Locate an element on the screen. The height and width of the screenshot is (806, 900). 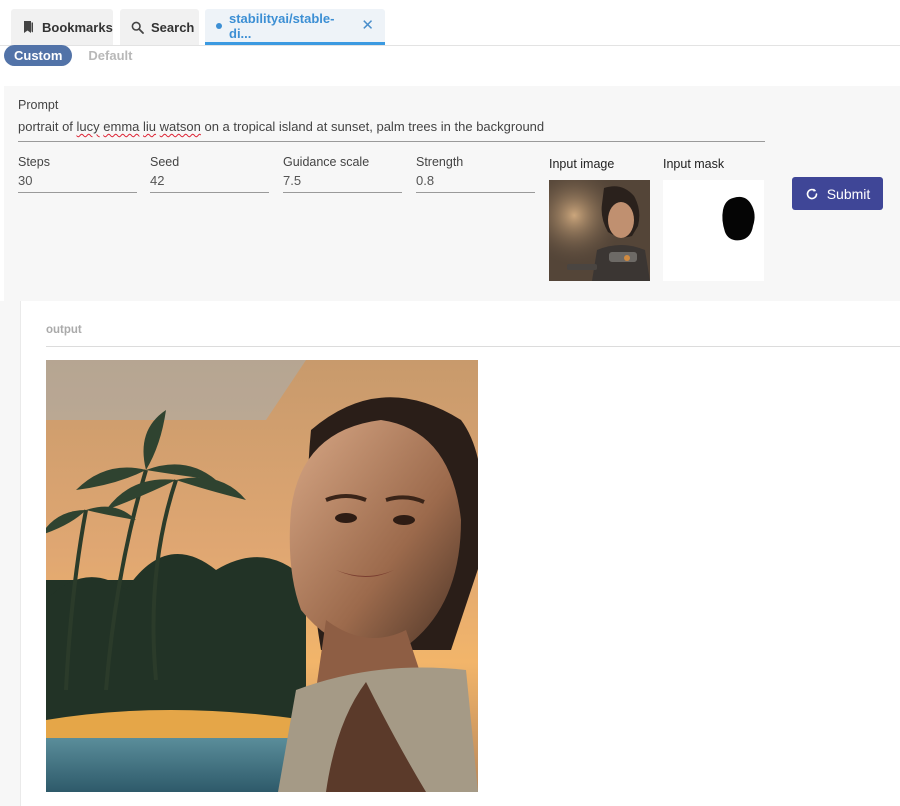
seed-label: Seed is located at coordinates (165, 162).